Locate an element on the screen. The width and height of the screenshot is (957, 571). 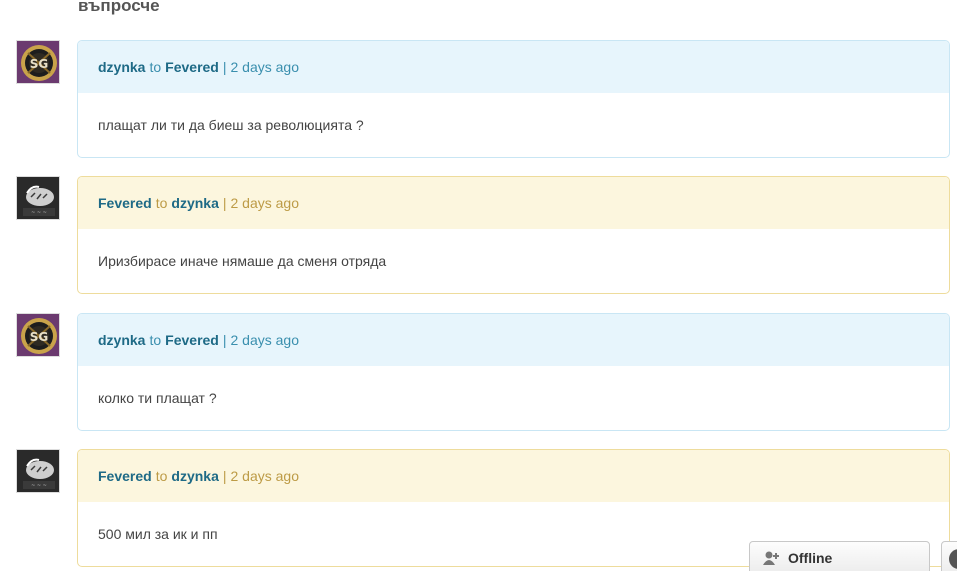
message-text: колко ти плащат ? is located at coordinates (157, 398).